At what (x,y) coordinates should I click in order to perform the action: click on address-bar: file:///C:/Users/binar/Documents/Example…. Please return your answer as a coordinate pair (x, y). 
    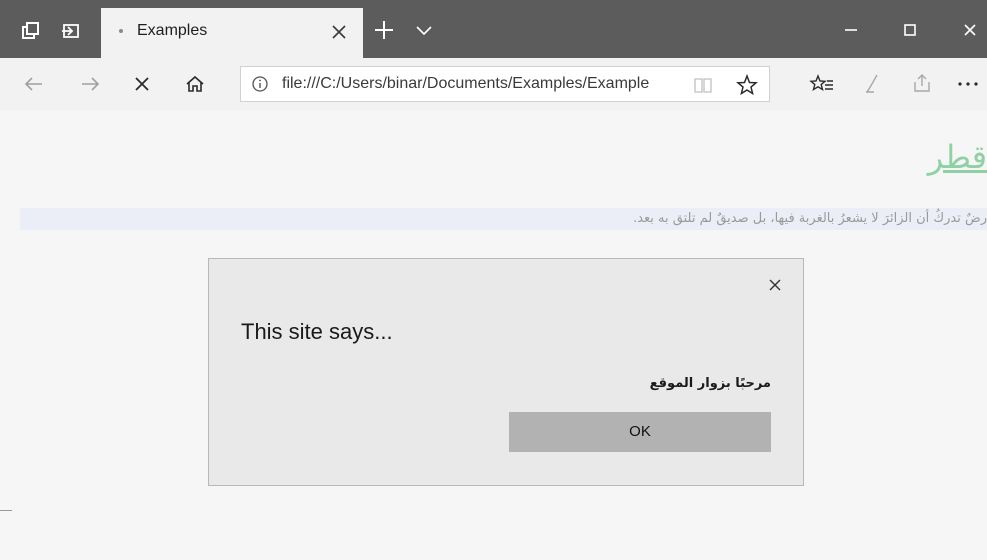
    Looking at the image, I should click on (505, 84).